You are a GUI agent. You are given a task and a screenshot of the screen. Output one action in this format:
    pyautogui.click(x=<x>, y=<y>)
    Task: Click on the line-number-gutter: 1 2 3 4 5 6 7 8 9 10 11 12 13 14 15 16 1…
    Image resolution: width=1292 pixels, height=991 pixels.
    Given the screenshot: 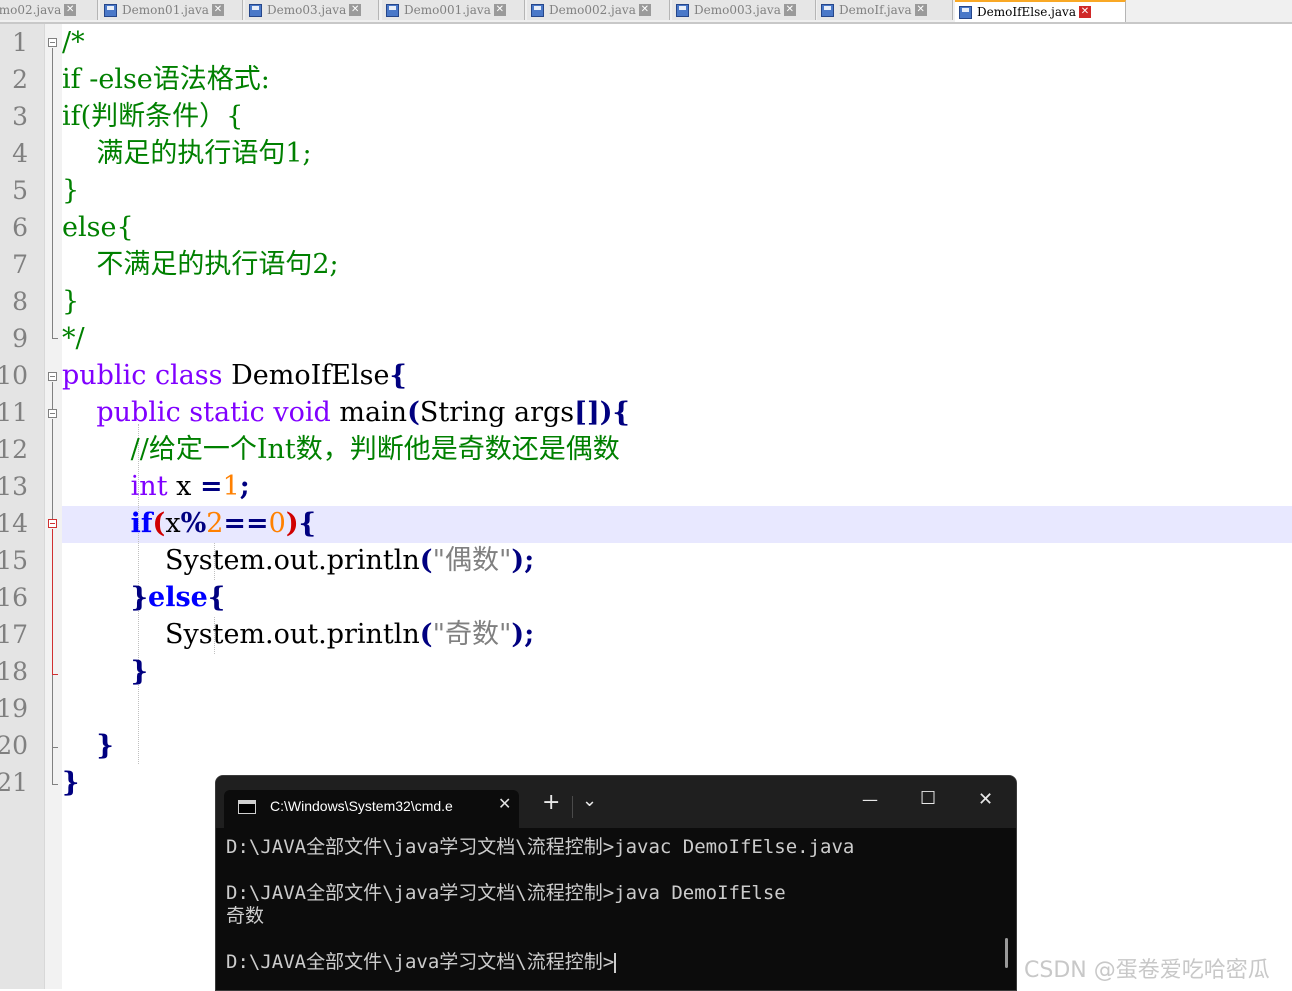 What is the action you would take?
    pyautogui.click(x=22, y=506)
    